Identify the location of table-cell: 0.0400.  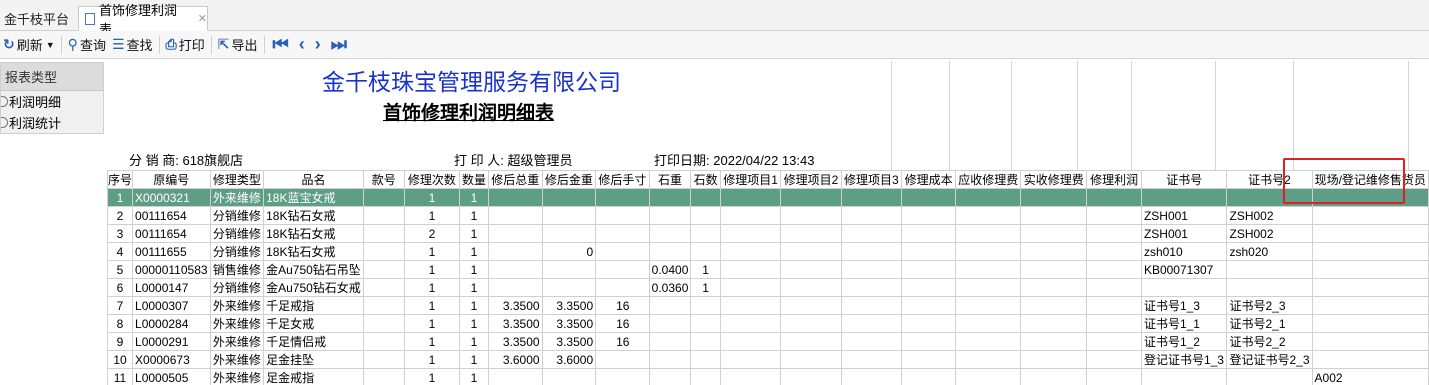
(670, 269).